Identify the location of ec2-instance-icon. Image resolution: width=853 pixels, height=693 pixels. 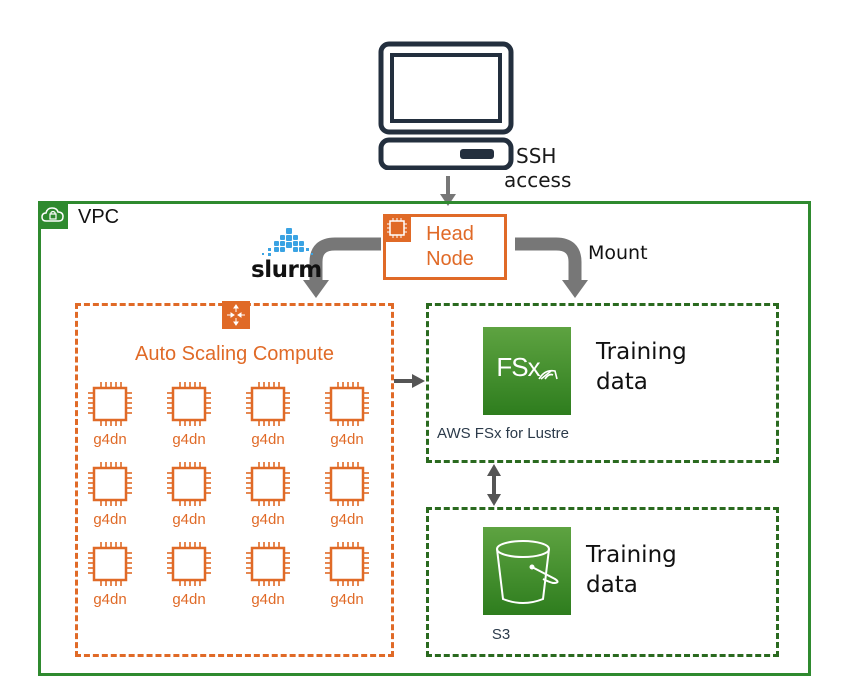
(397, 228).